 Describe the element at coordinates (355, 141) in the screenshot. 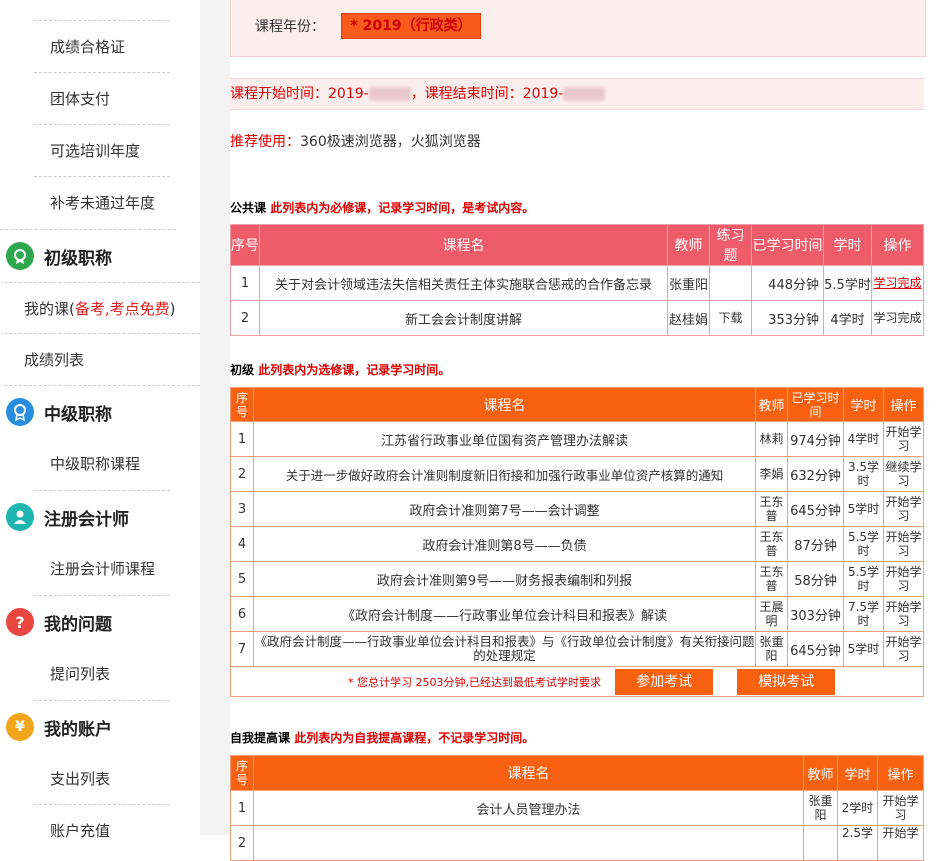

I see `browser-recommendation: 推荐使用：360极速浏览器，火狐浏览器` at that location.